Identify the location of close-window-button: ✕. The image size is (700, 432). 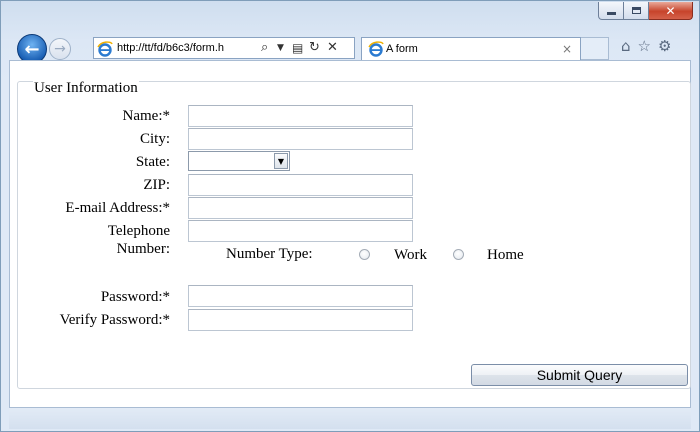
(671, 11).